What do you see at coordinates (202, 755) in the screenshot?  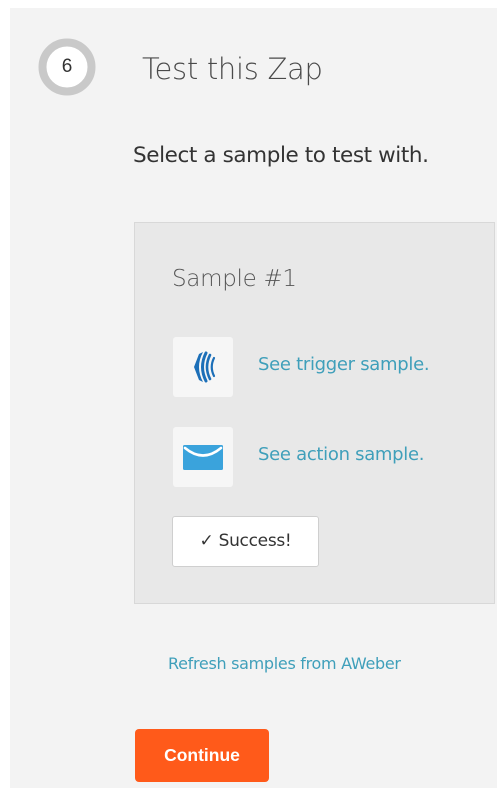 I see `continue-button: Continue` at bounding box center [202, 755].